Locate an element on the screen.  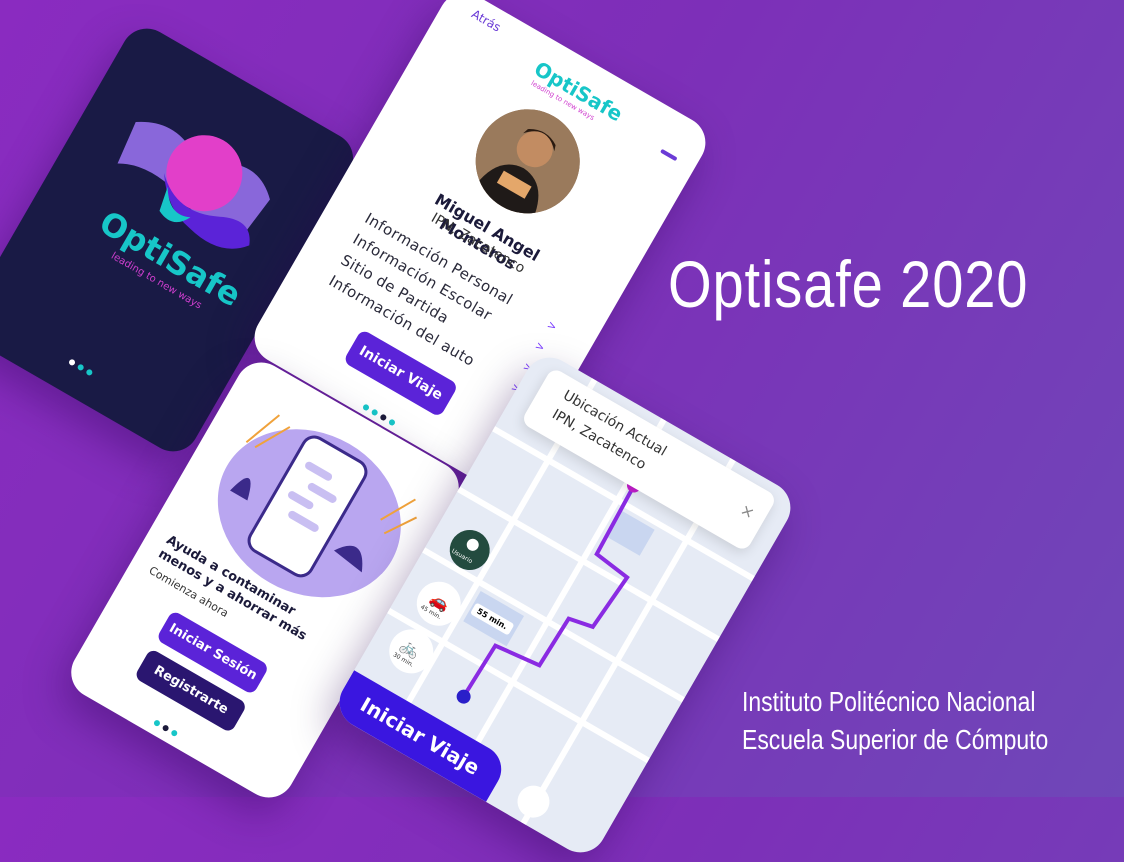
institution-line-1: Instituto Politécnico Nacional is located at coordinates (889, 701).